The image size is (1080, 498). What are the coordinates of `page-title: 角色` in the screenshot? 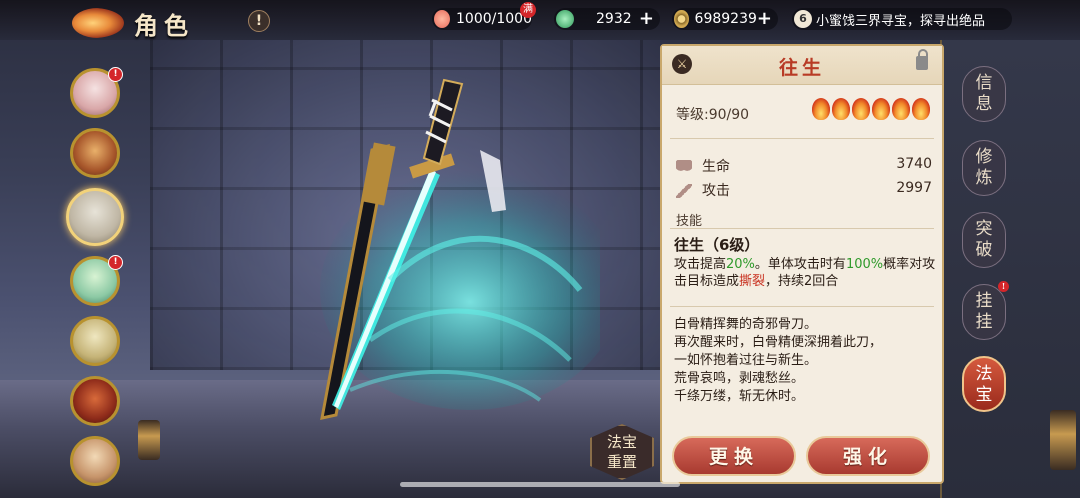 It's located at (164, 25).